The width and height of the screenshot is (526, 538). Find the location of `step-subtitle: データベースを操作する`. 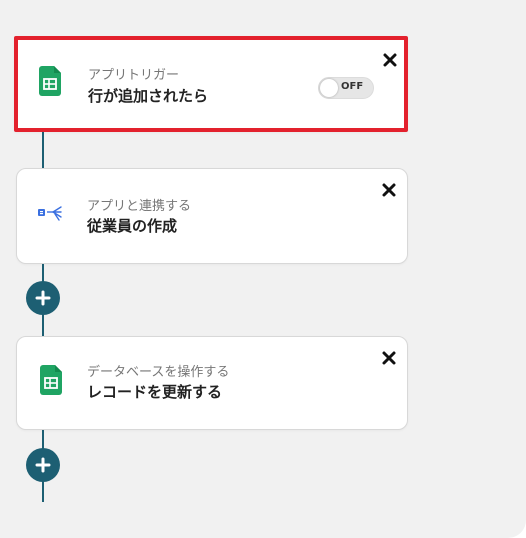

step-subtitle: データベースを操作する is located at coordinates (158, 372).